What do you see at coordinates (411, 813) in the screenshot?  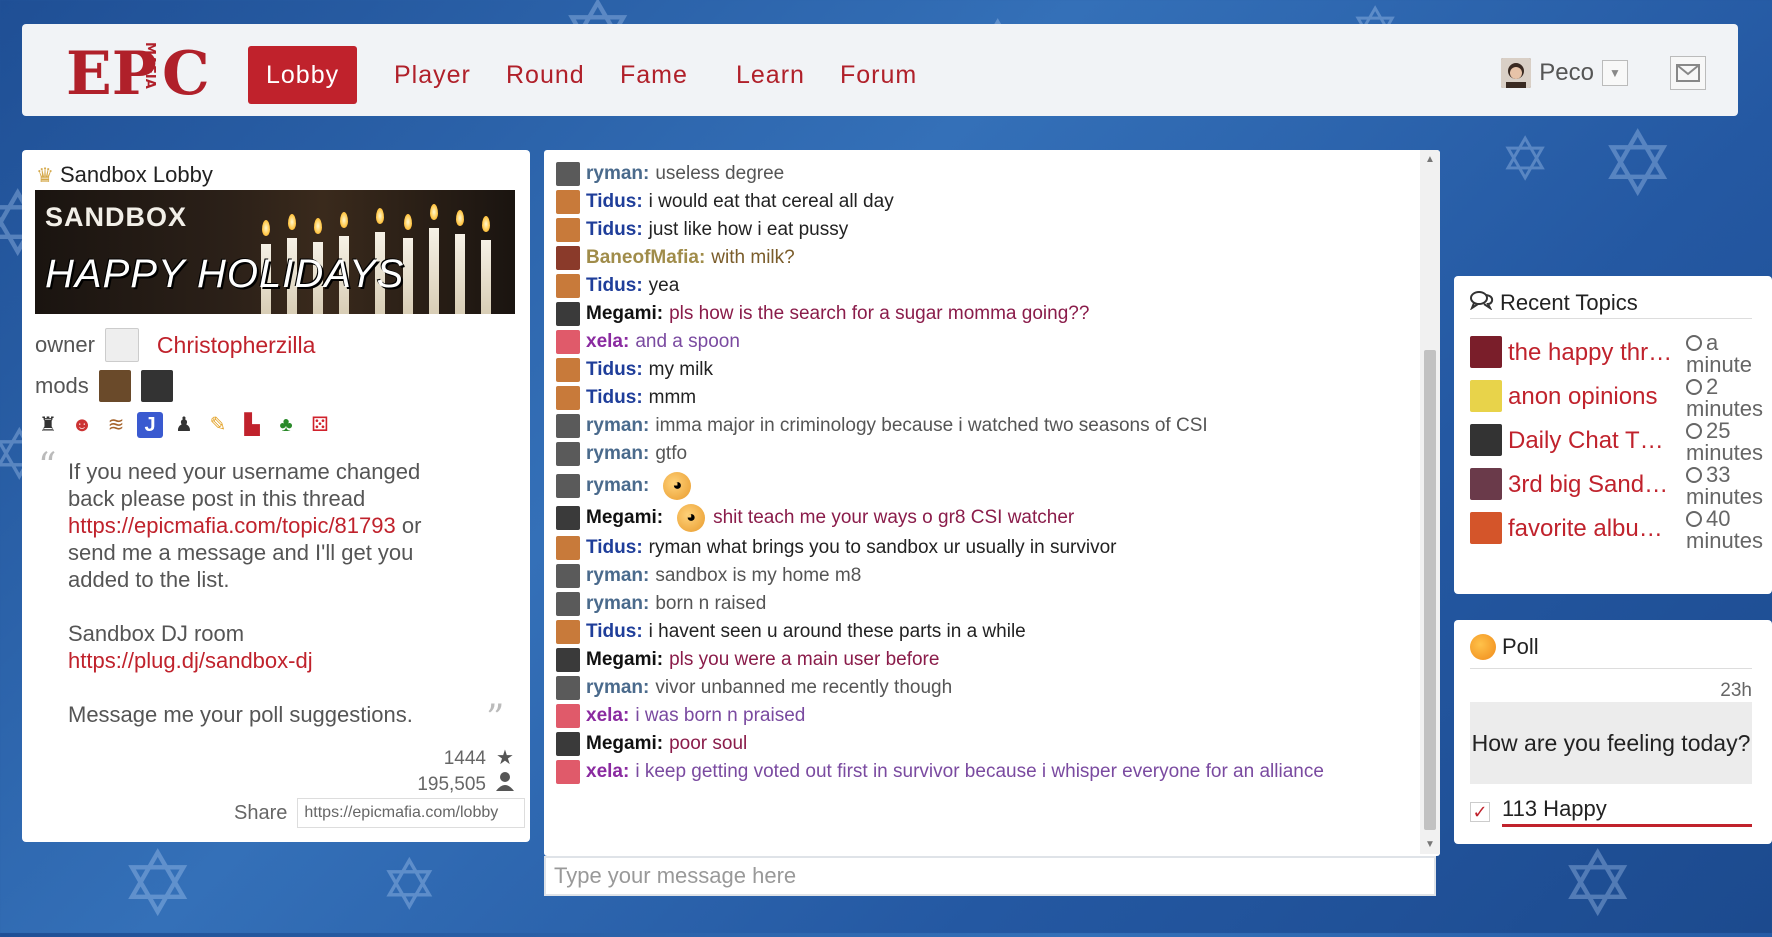 I see `share-url-field: https://epicmafia.com/lobby` at bounding box center [411, 813].